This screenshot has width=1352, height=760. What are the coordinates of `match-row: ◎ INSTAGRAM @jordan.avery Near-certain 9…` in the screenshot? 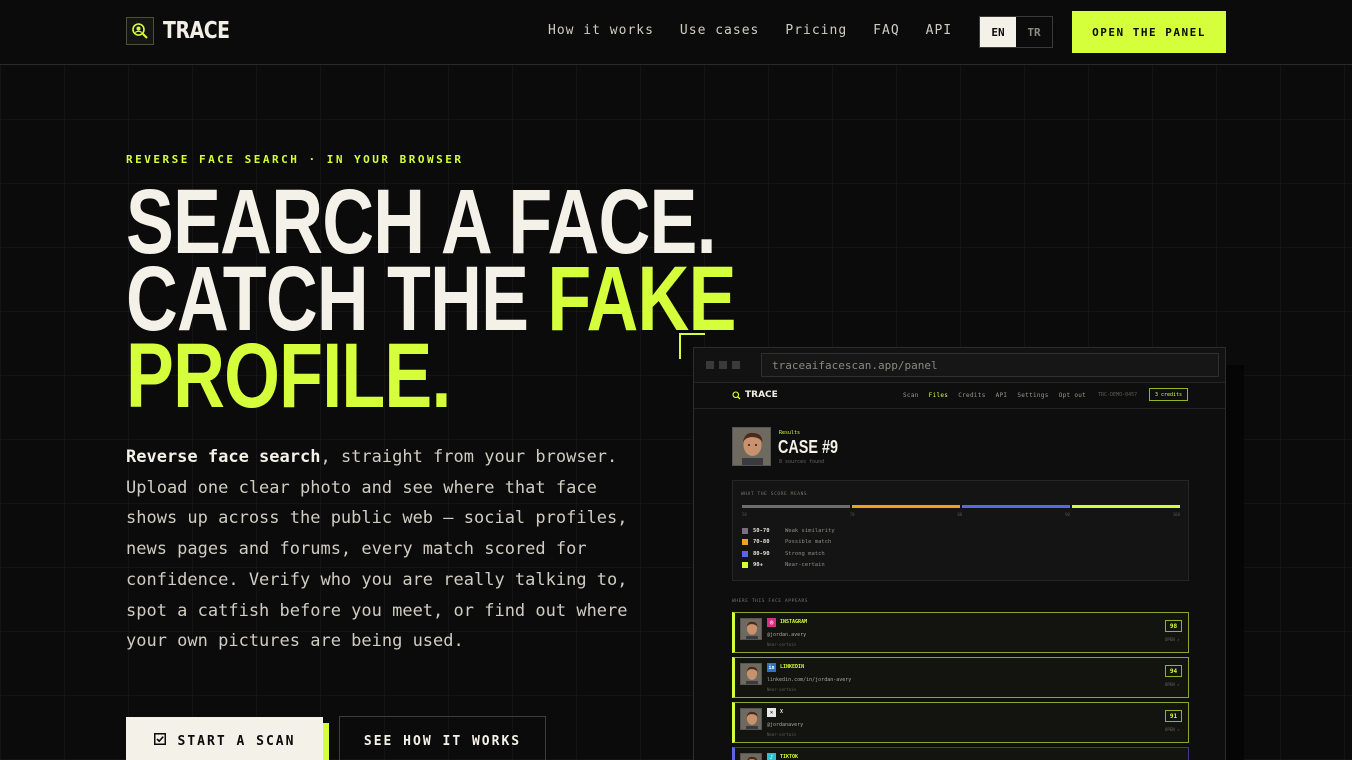 It's located at (960, 632).